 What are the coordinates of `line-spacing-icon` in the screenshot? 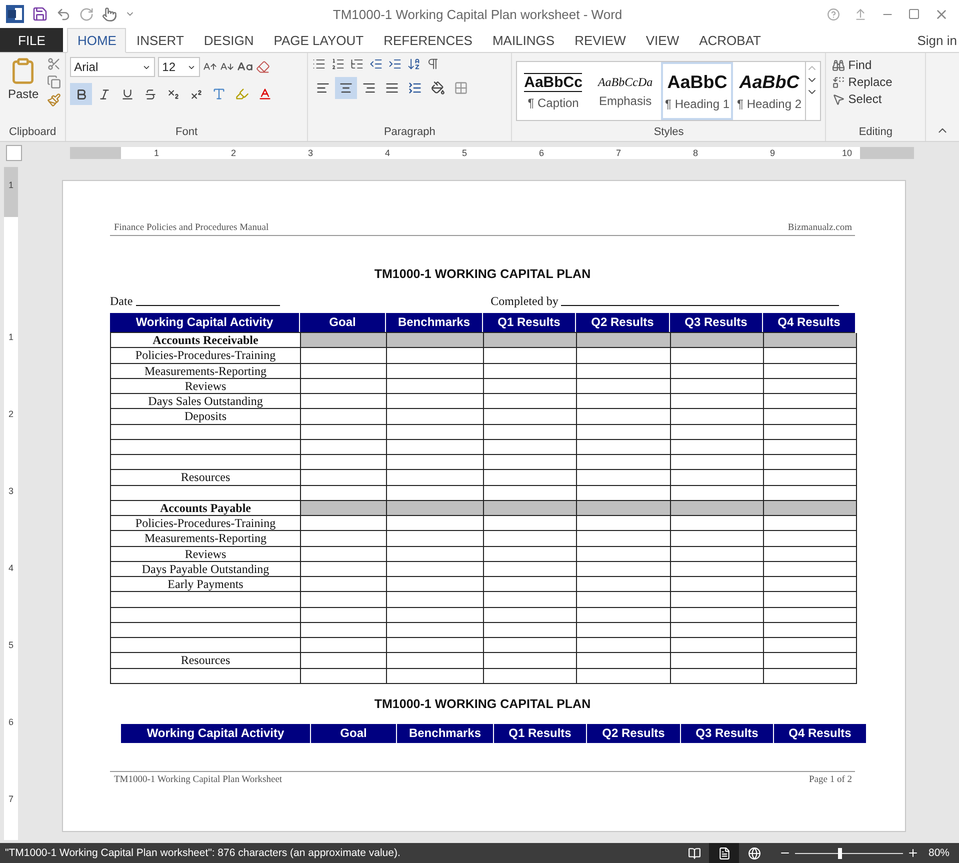 It's located at (415, 88).